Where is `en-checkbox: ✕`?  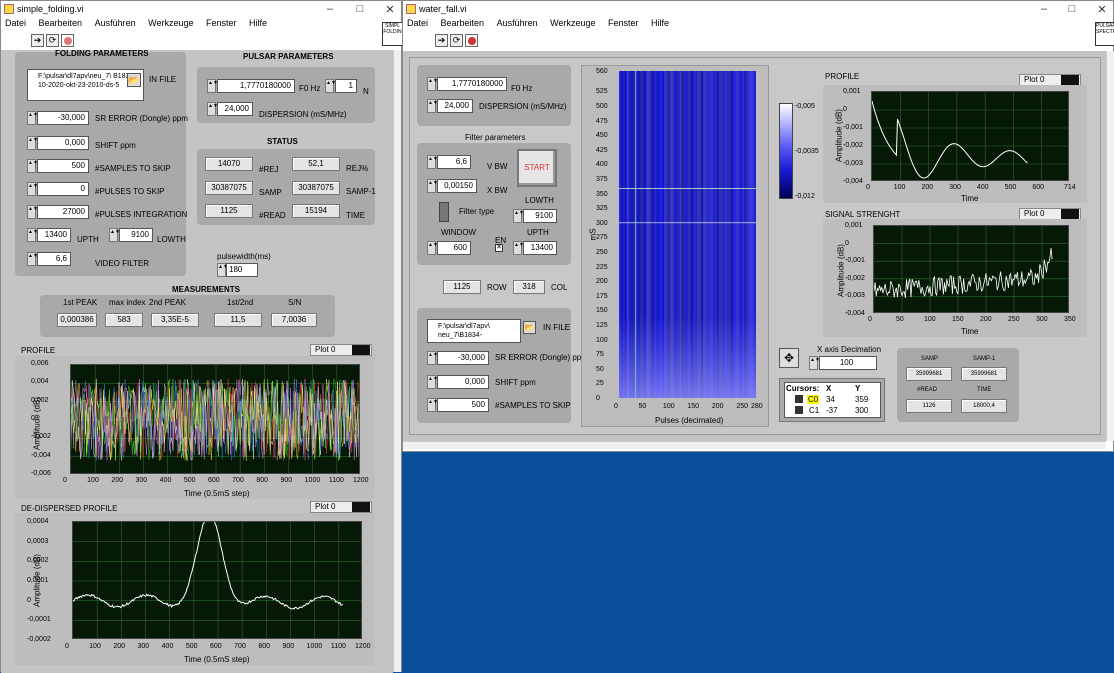 en-checkbox: ✕ is located at coordinates (499, 248).